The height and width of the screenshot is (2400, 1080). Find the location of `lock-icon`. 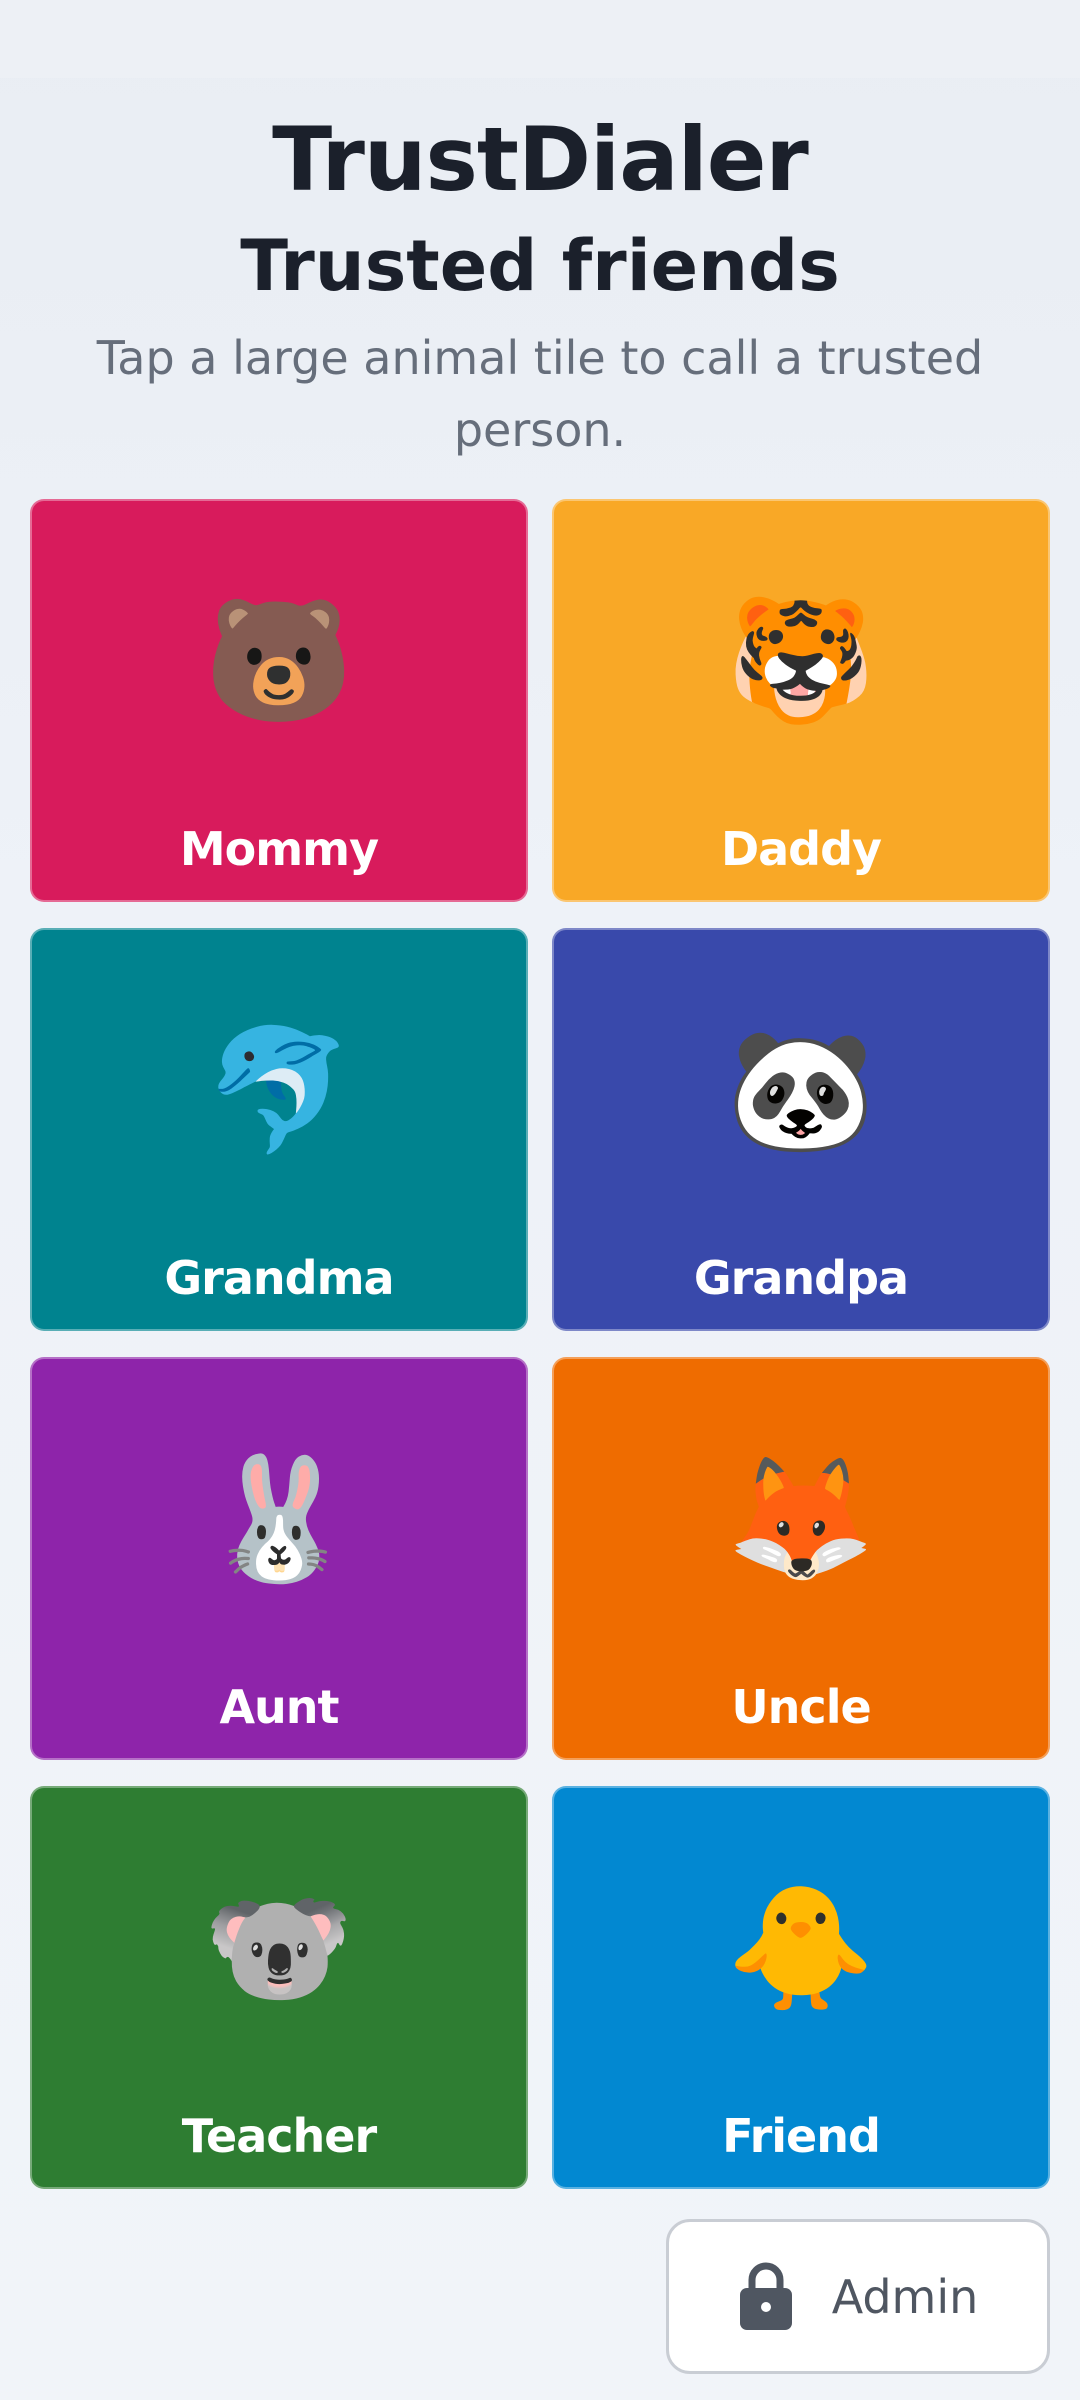

lock-icon is located at coordinates (765, 2296).